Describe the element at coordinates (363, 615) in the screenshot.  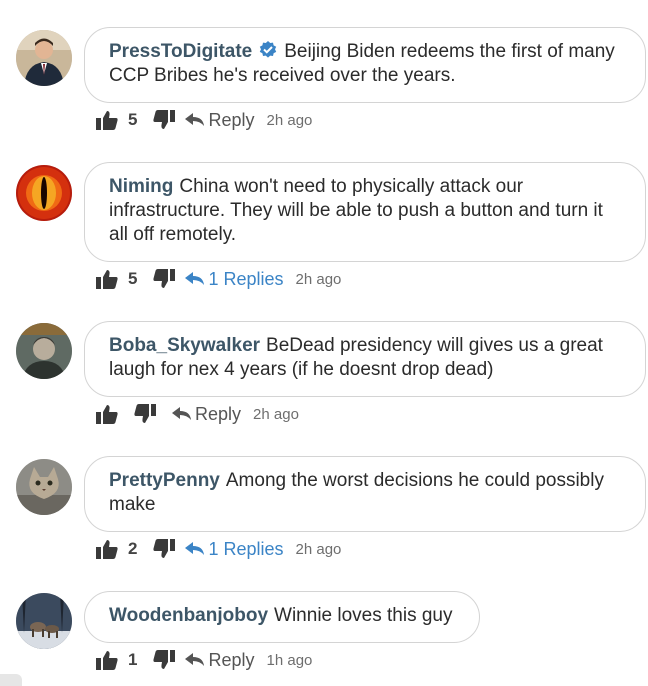
I see `comment-text: Winnie loves this guy` at that location.